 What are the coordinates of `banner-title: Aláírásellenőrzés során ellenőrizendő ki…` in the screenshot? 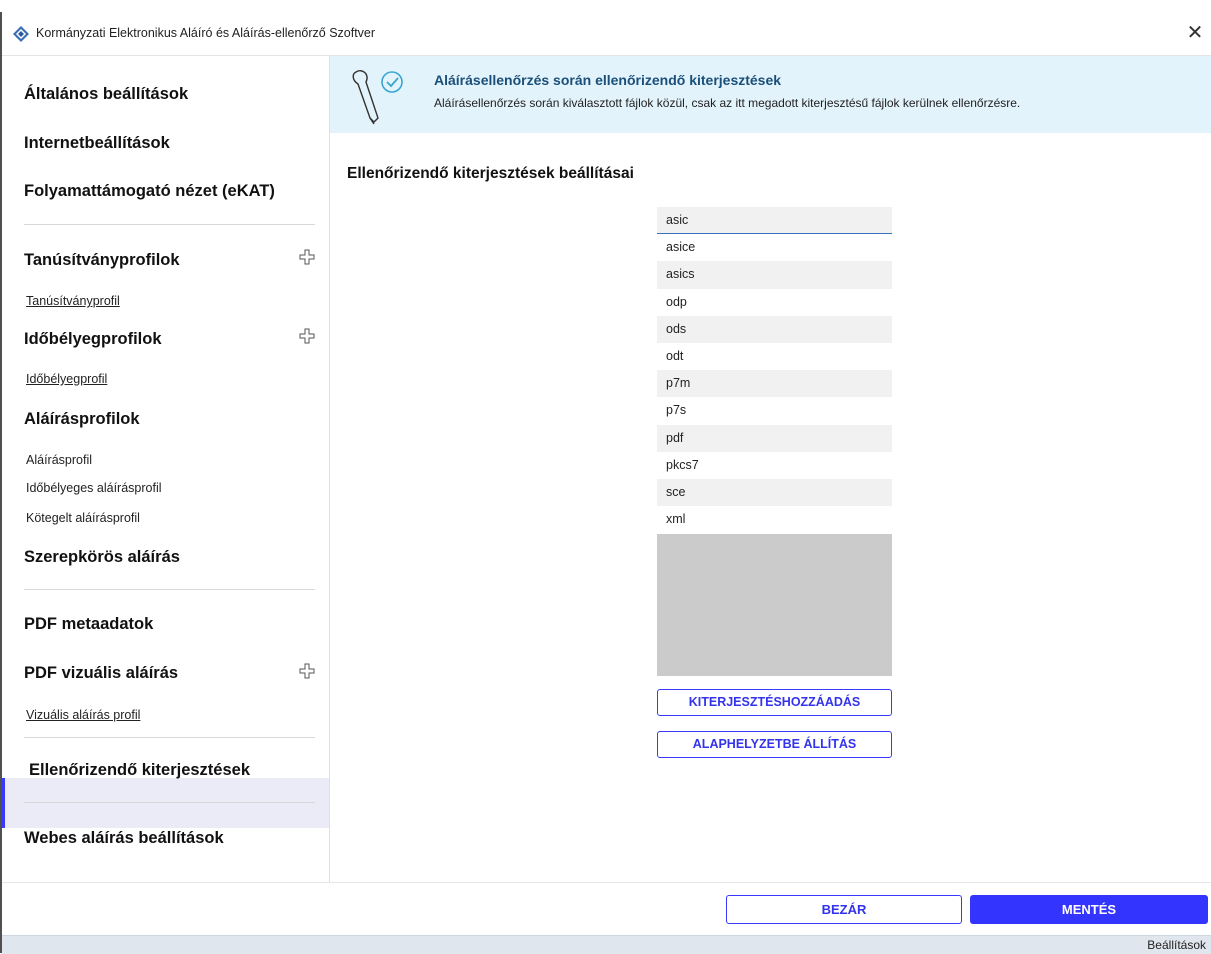 It's located at (608, 80).